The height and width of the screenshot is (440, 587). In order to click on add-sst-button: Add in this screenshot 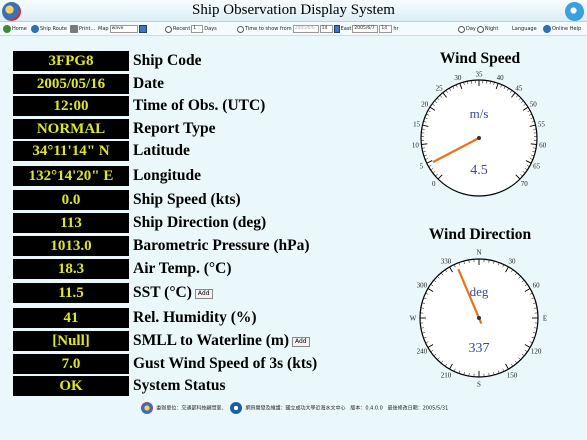, I will do `click(203, 294)`.